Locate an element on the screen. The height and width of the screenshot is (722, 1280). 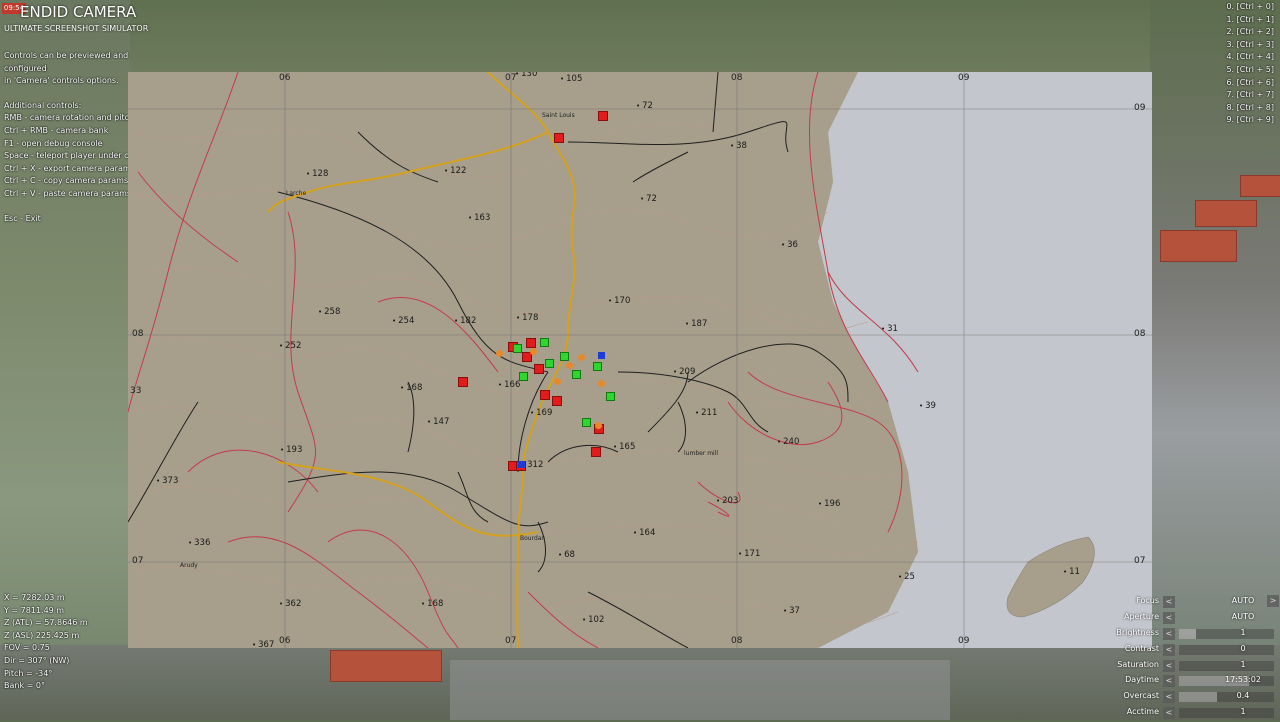
grid-label-top: 09 is located at coordinates (964, 78).